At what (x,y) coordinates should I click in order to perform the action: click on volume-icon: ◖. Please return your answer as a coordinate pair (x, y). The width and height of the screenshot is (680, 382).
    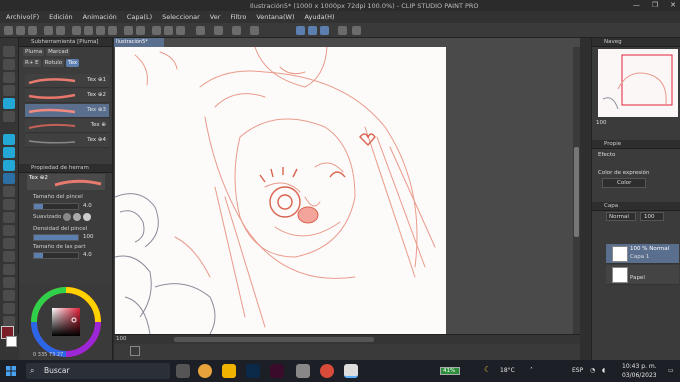
    Looking at the image, I should click on (603, 370).